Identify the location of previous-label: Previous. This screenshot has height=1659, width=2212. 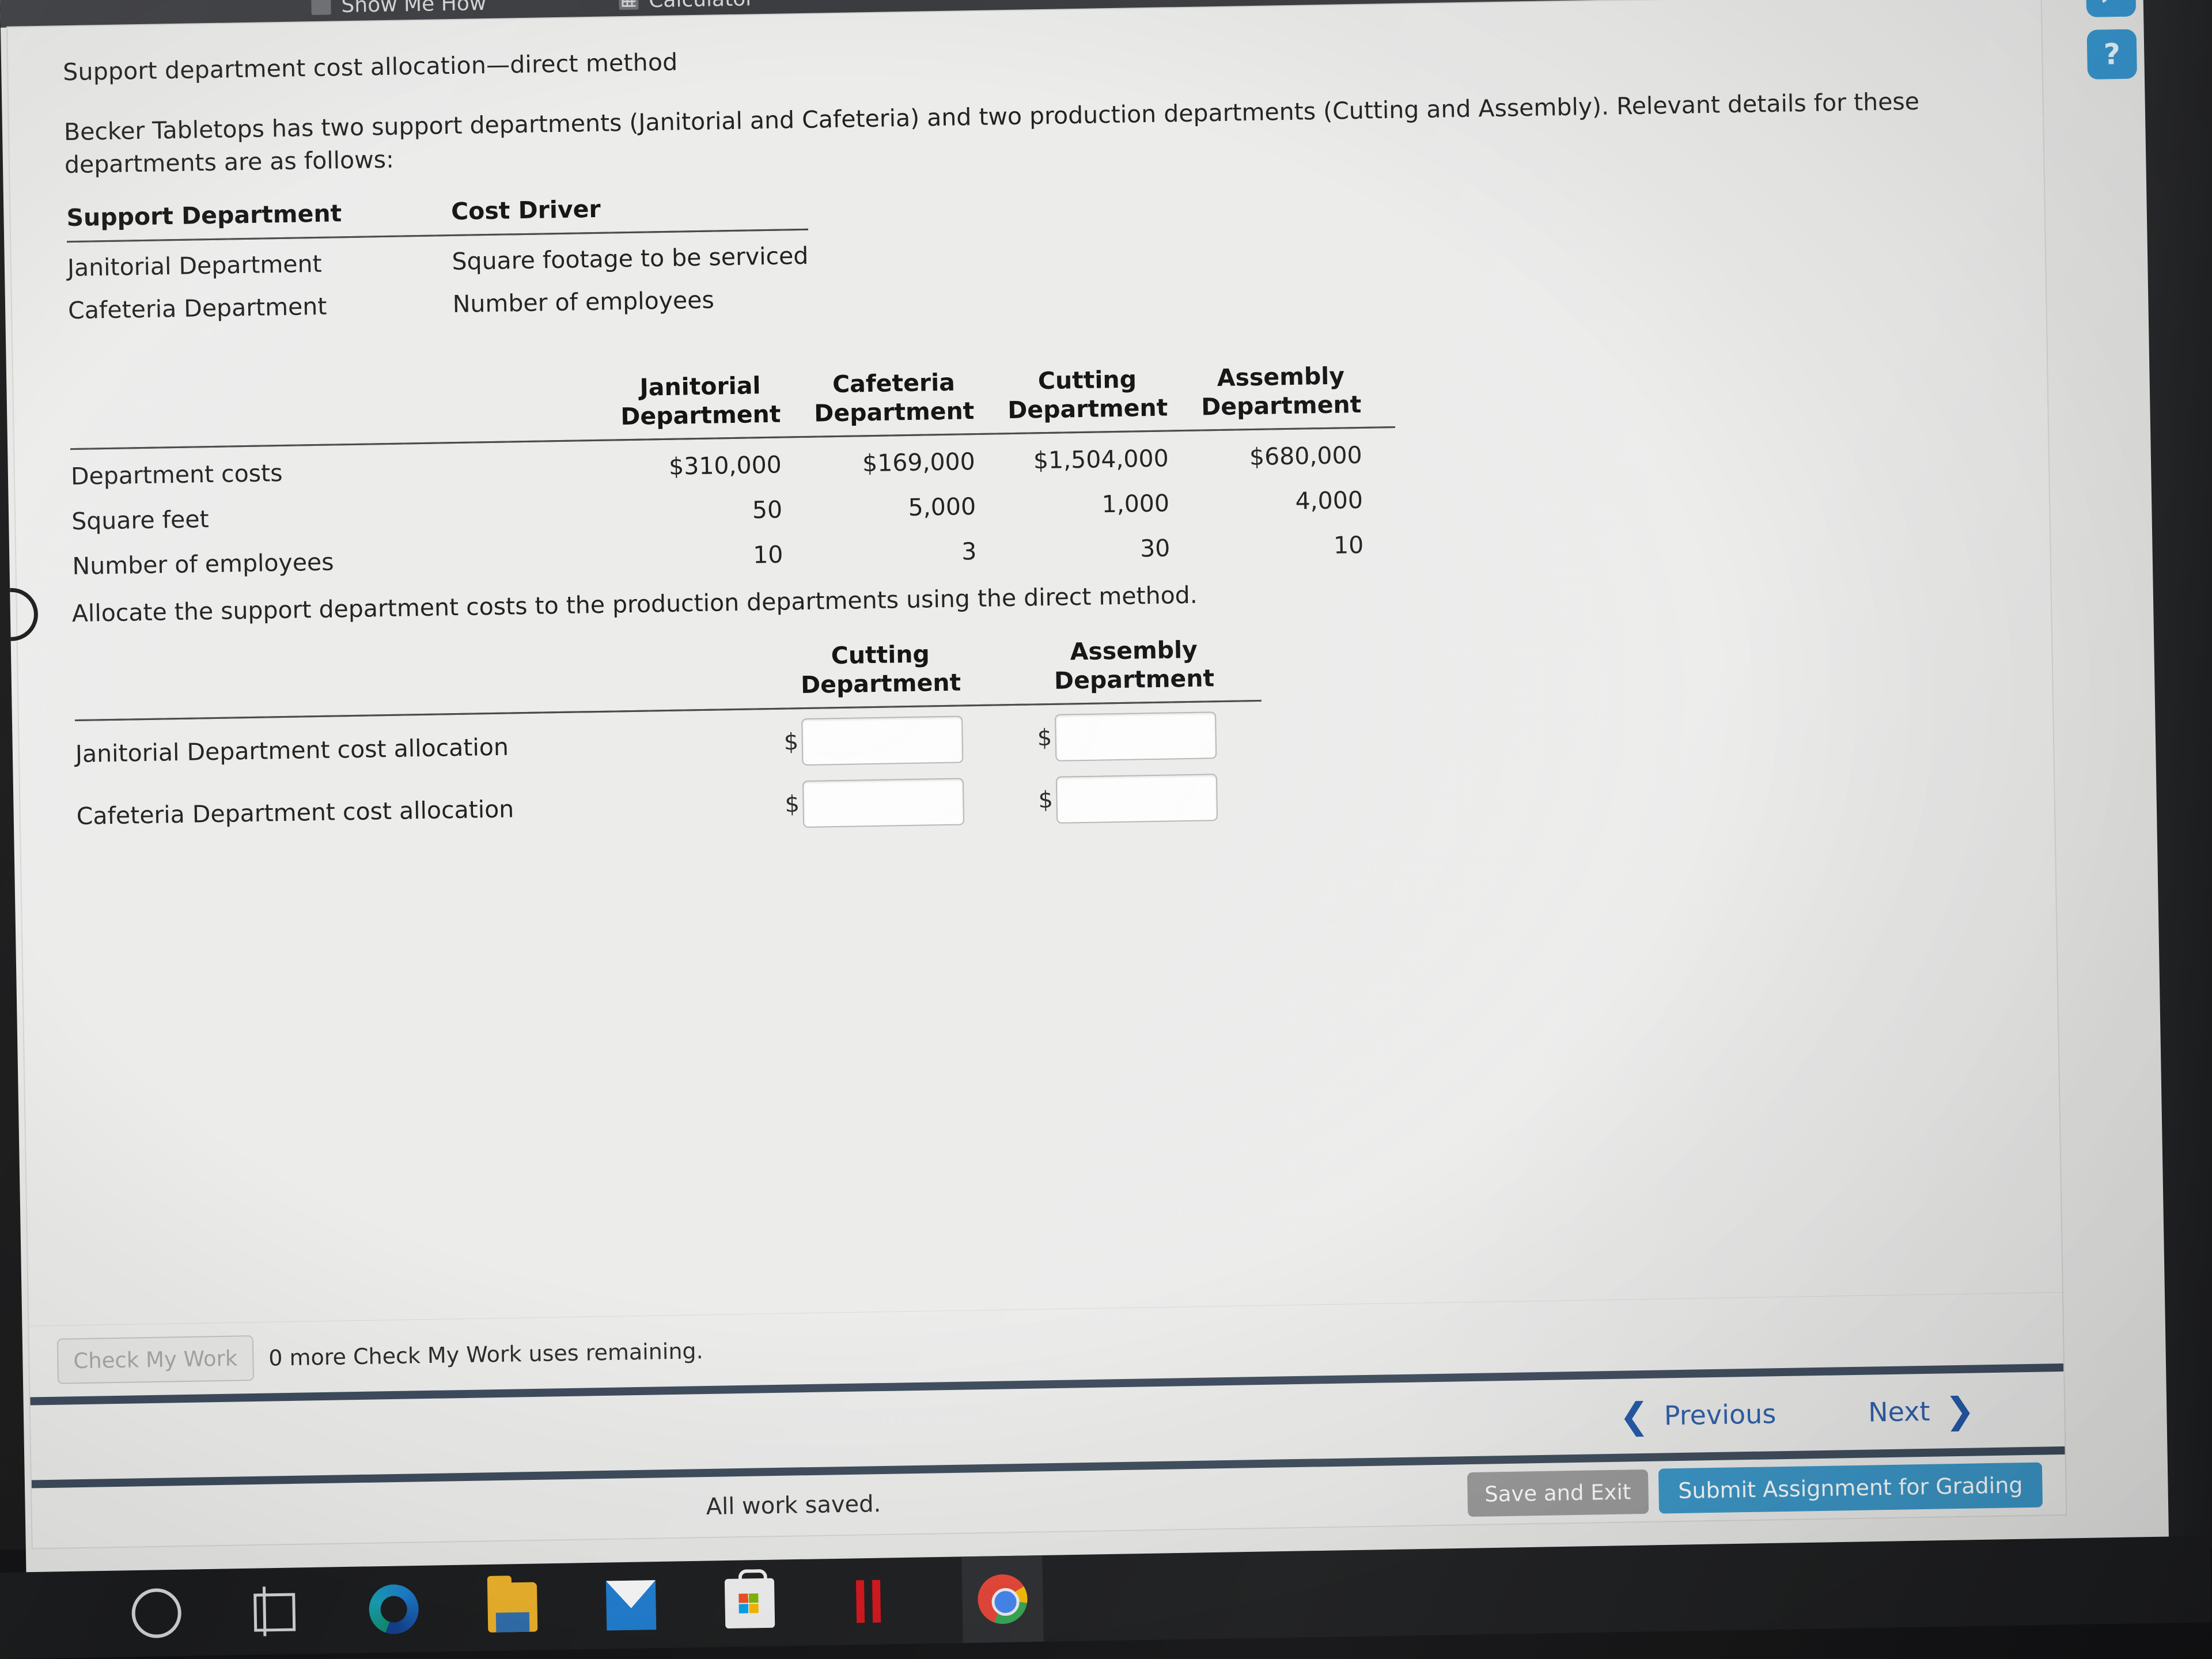
(1720, 1414).